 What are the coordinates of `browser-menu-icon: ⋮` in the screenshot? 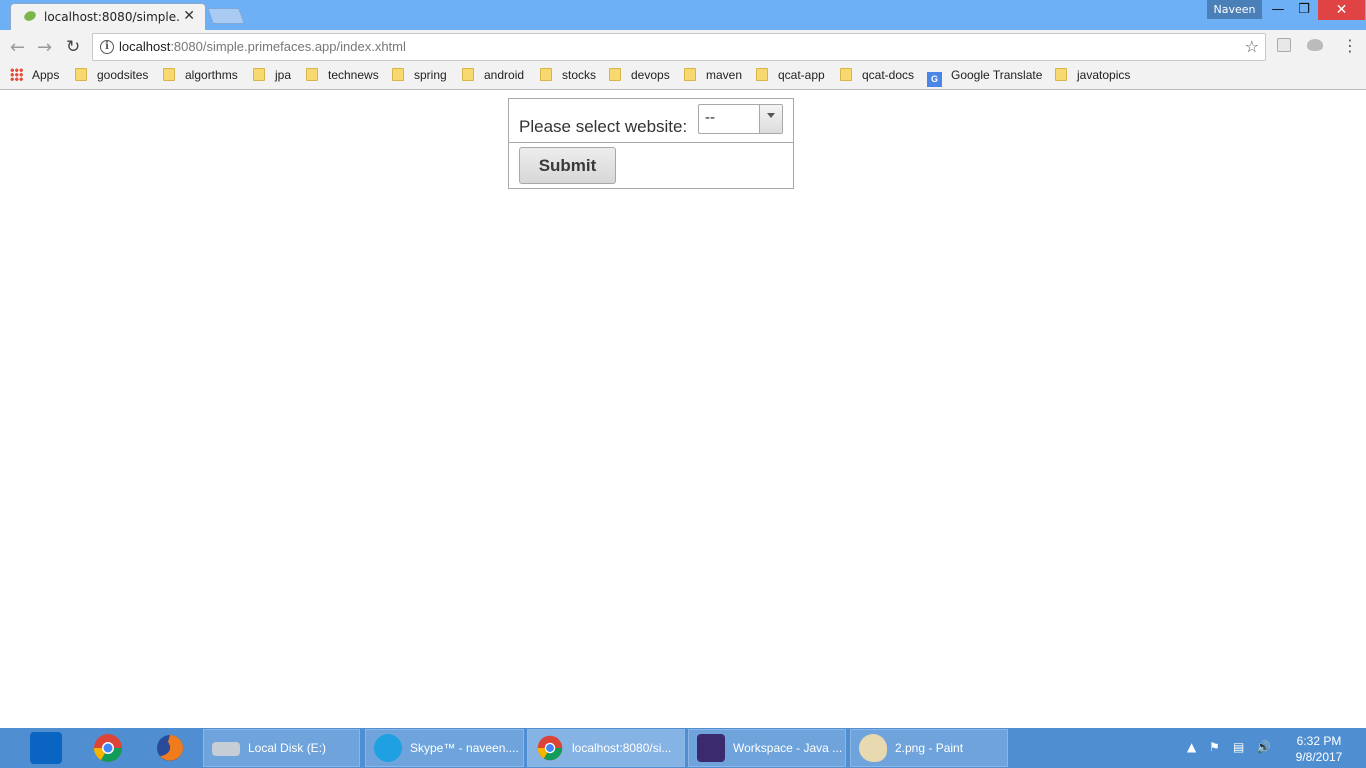 It's located at (1350, 45).